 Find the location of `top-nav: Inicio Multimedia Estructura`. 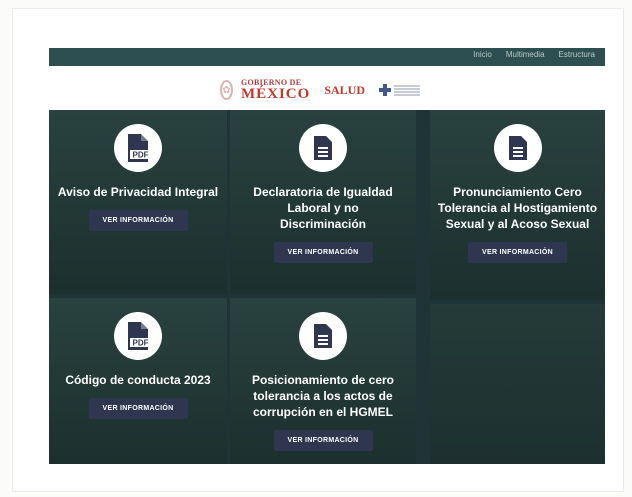

top-nav: Inicio Multimedia Estructura is located at coordinates (534, 54).